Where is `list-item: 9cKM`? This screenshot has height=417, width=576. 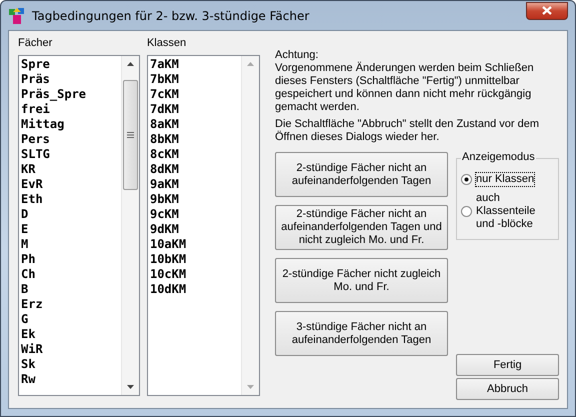 list-item: 9cKM is located at coordinates (194, 214).